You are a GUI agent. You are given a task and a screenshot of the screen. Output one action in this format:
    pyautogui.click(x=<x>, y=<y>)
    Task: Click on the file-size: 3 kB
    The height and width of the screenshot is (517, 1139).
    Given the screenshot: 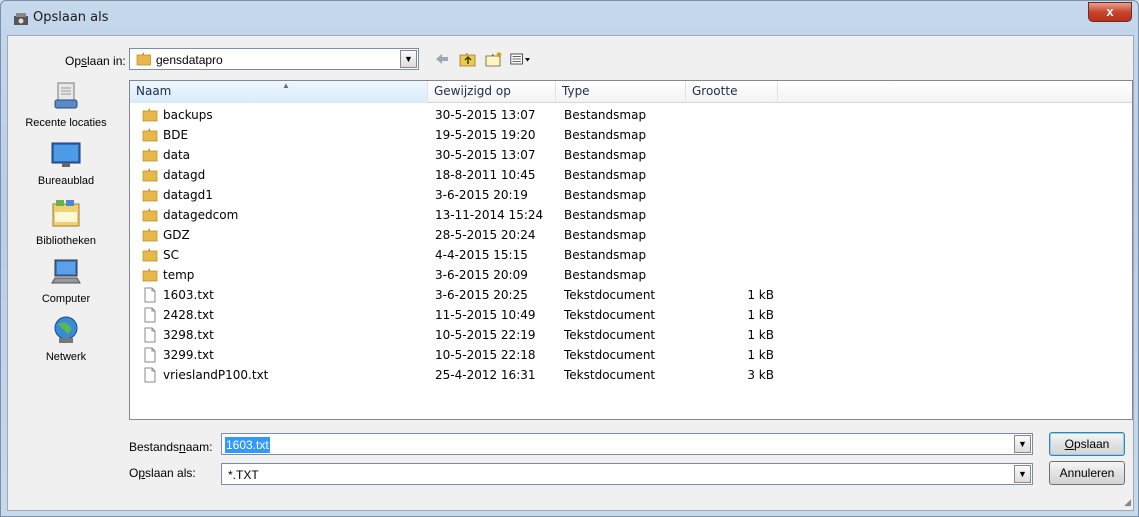 What is the action you would take?
    pyautogui.click(x=760, y=375)
    